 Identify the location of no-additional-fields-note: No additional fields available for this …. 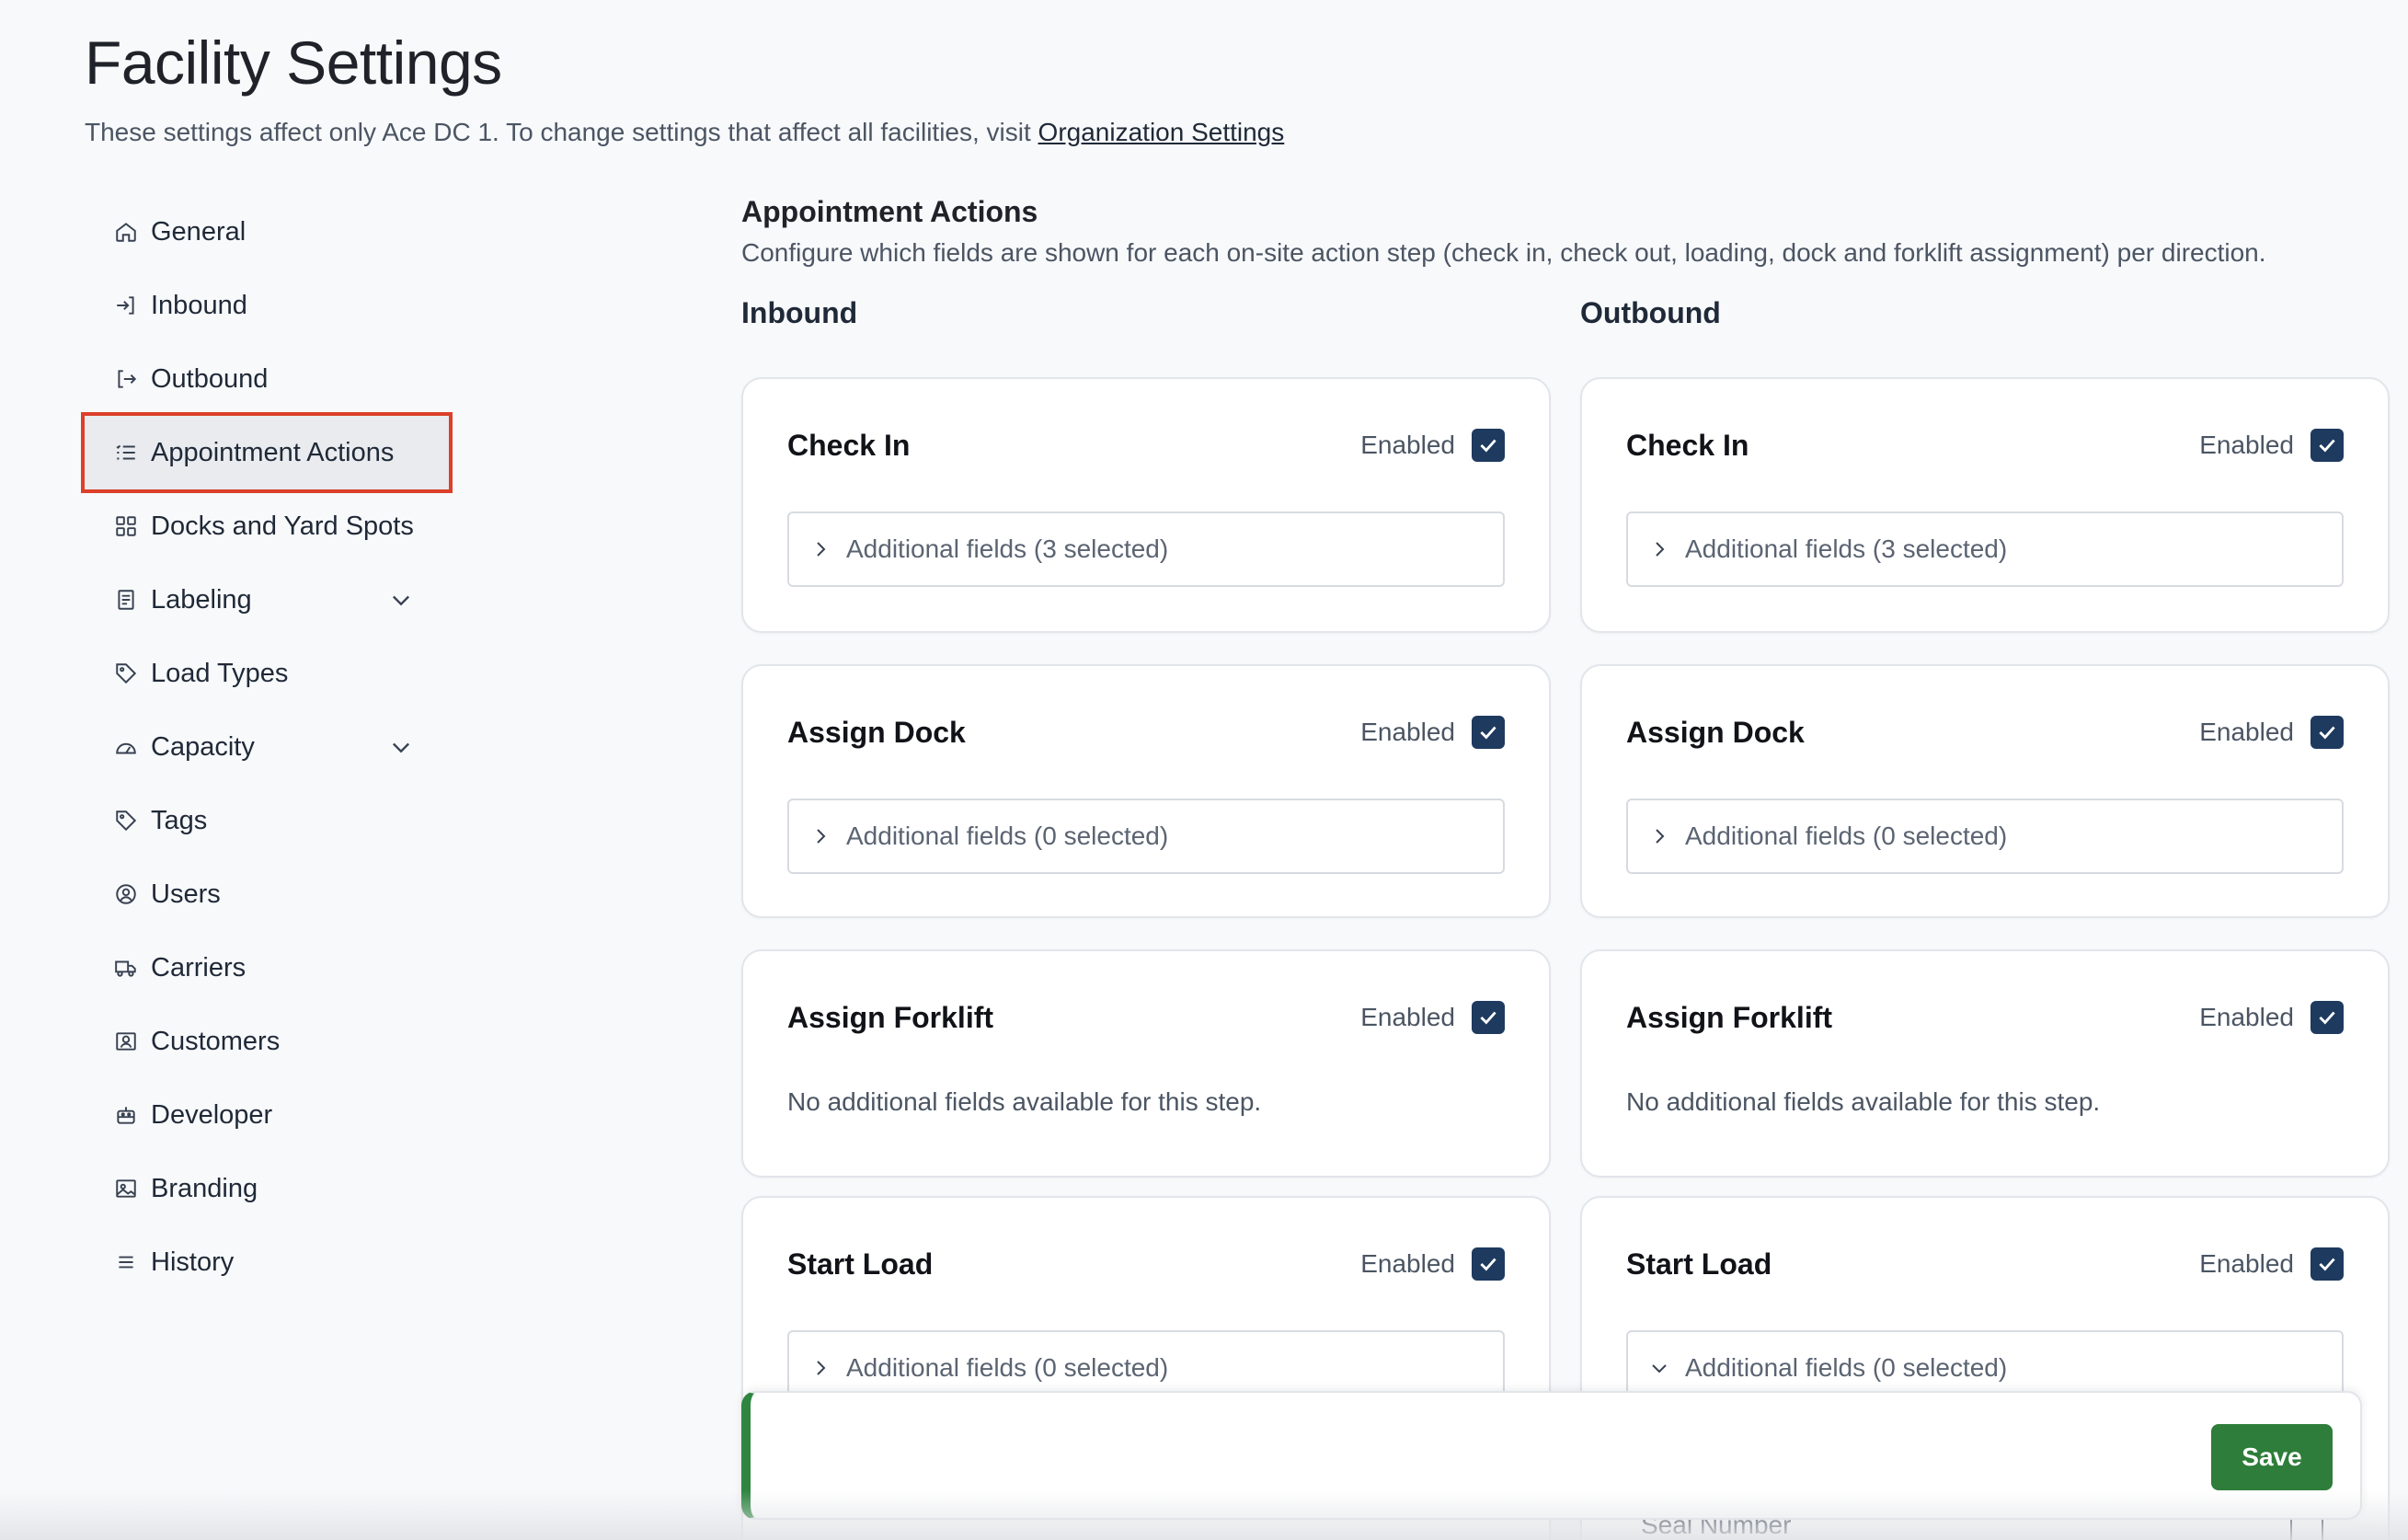
(1024, 1101).